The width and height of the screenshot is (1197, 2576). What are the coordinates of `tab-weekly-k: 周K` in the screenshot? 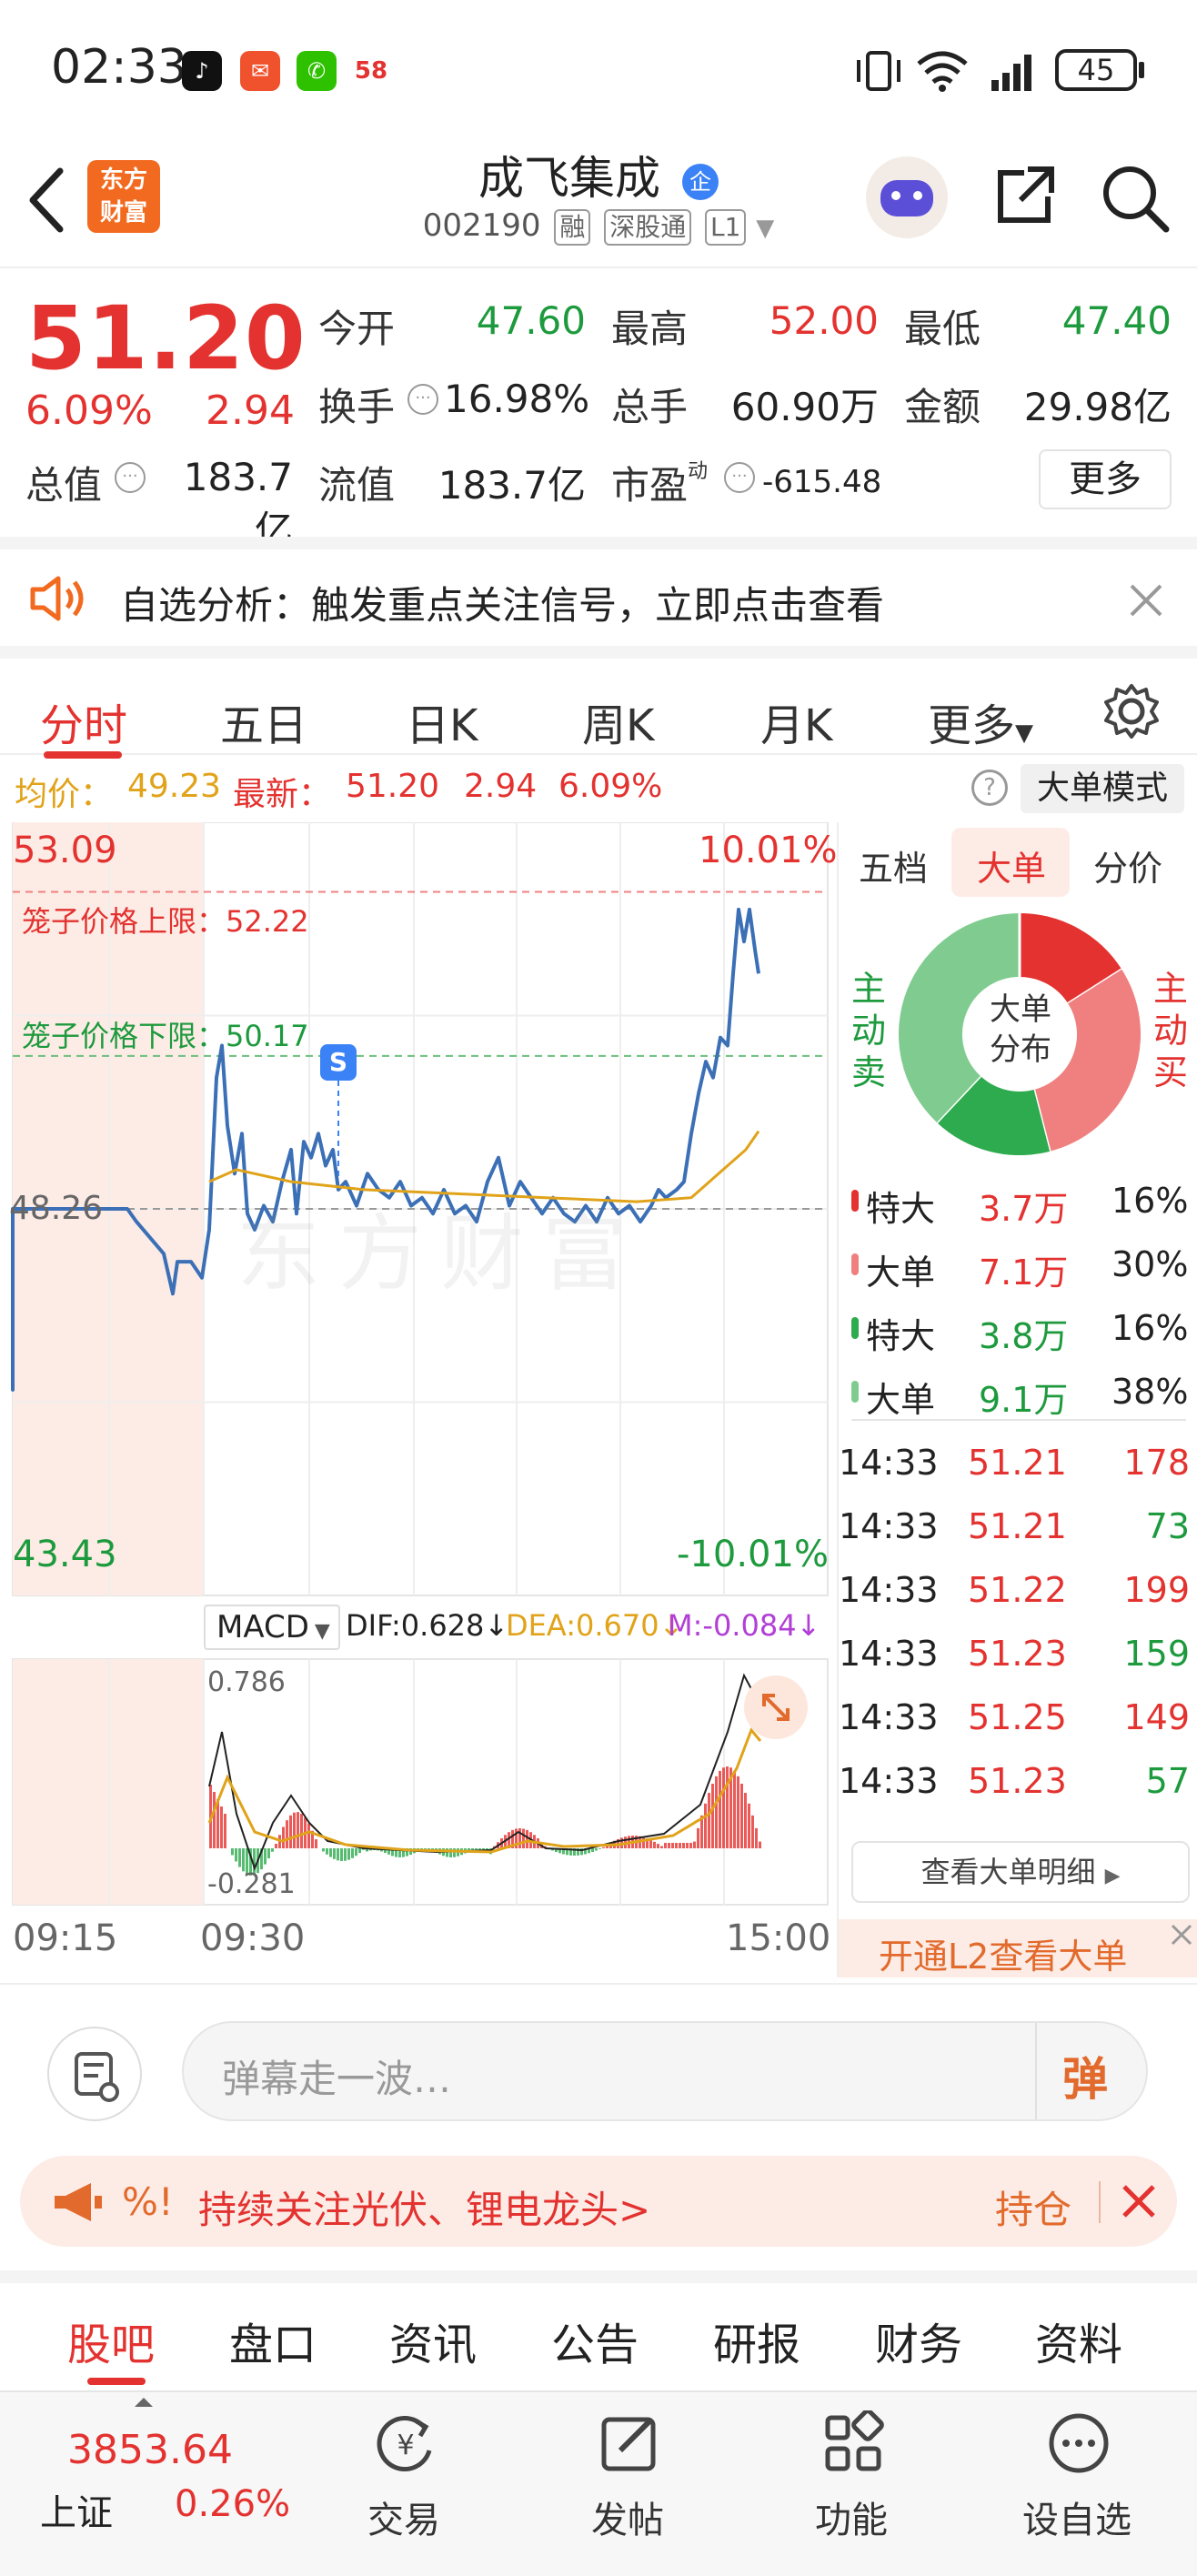 It's located at (618, 721).